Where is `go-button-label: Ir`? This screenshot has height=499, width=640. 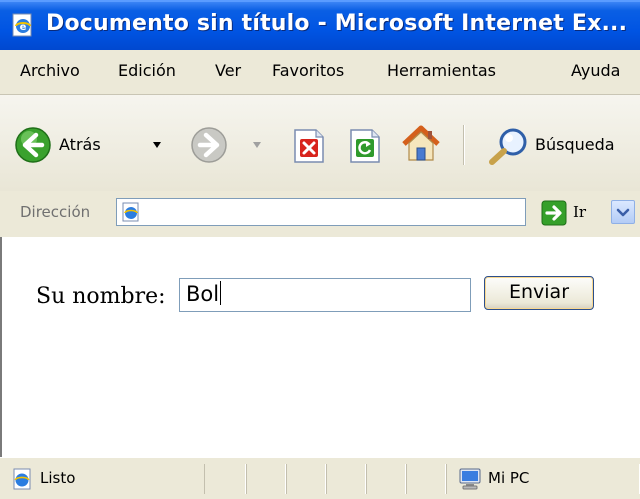
go-button-label: Ir is located at coordinates (579, 212).